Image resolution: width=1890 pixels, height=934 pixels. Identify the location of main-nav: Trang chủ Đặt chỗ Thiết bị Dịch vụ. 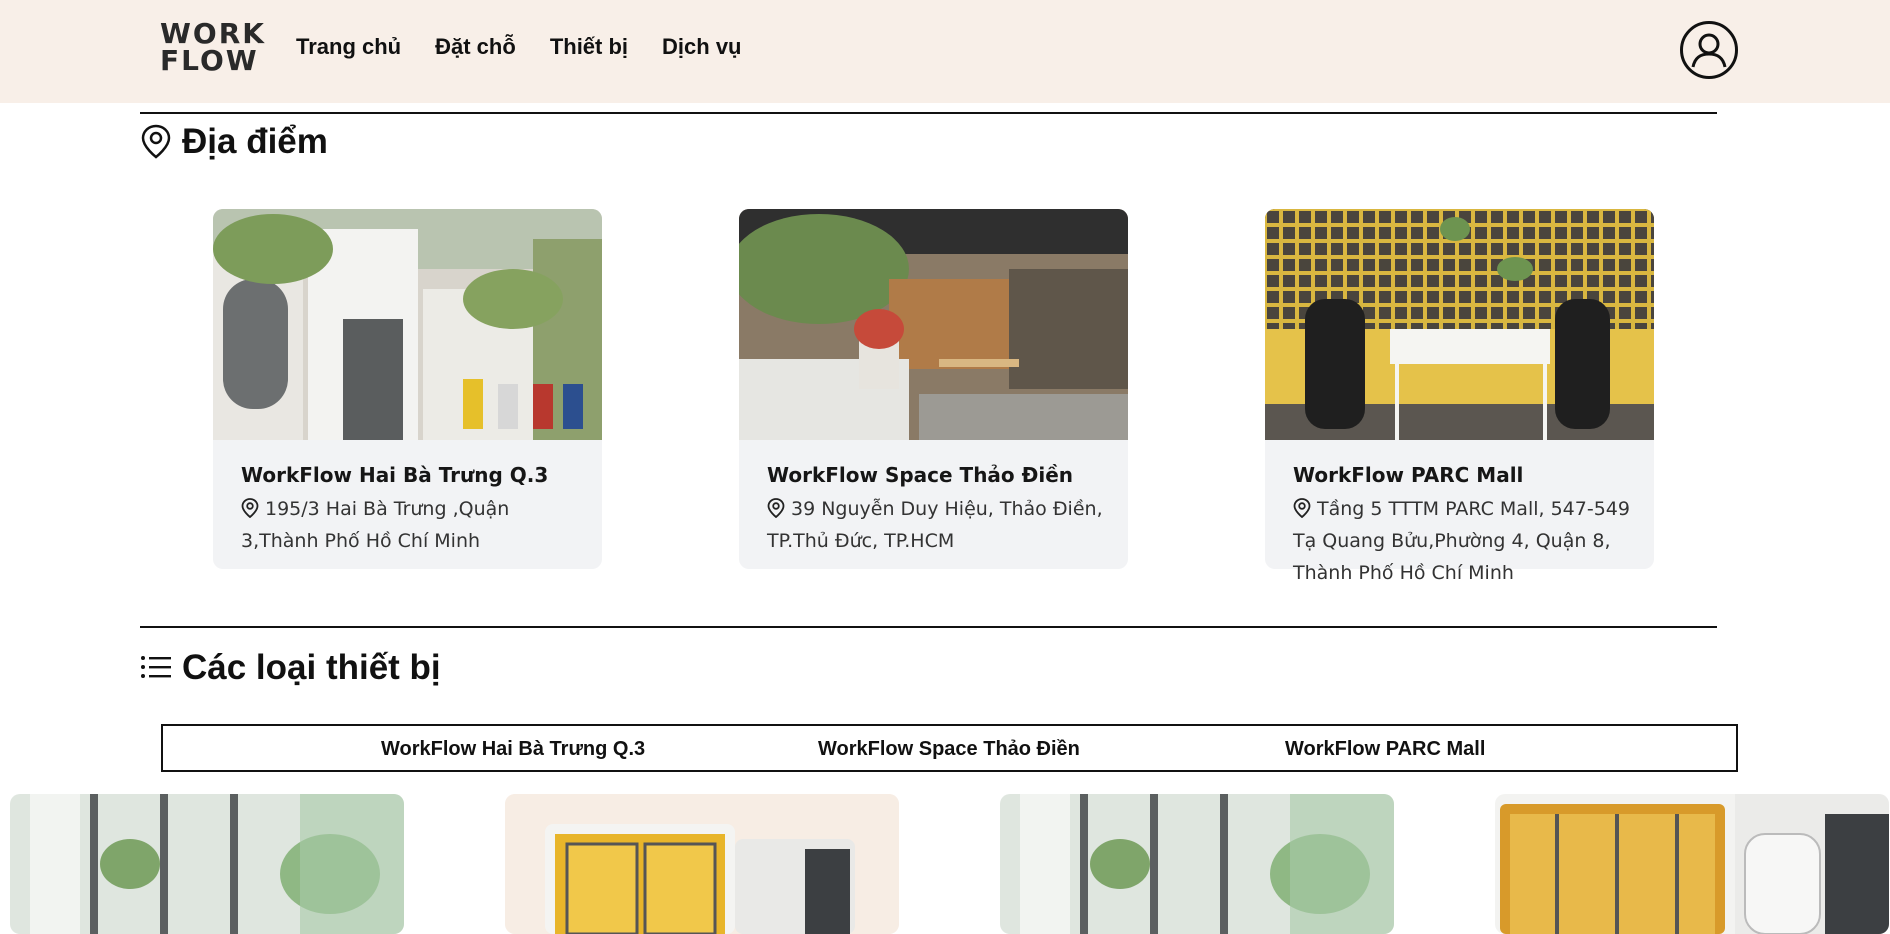
(519, 47).